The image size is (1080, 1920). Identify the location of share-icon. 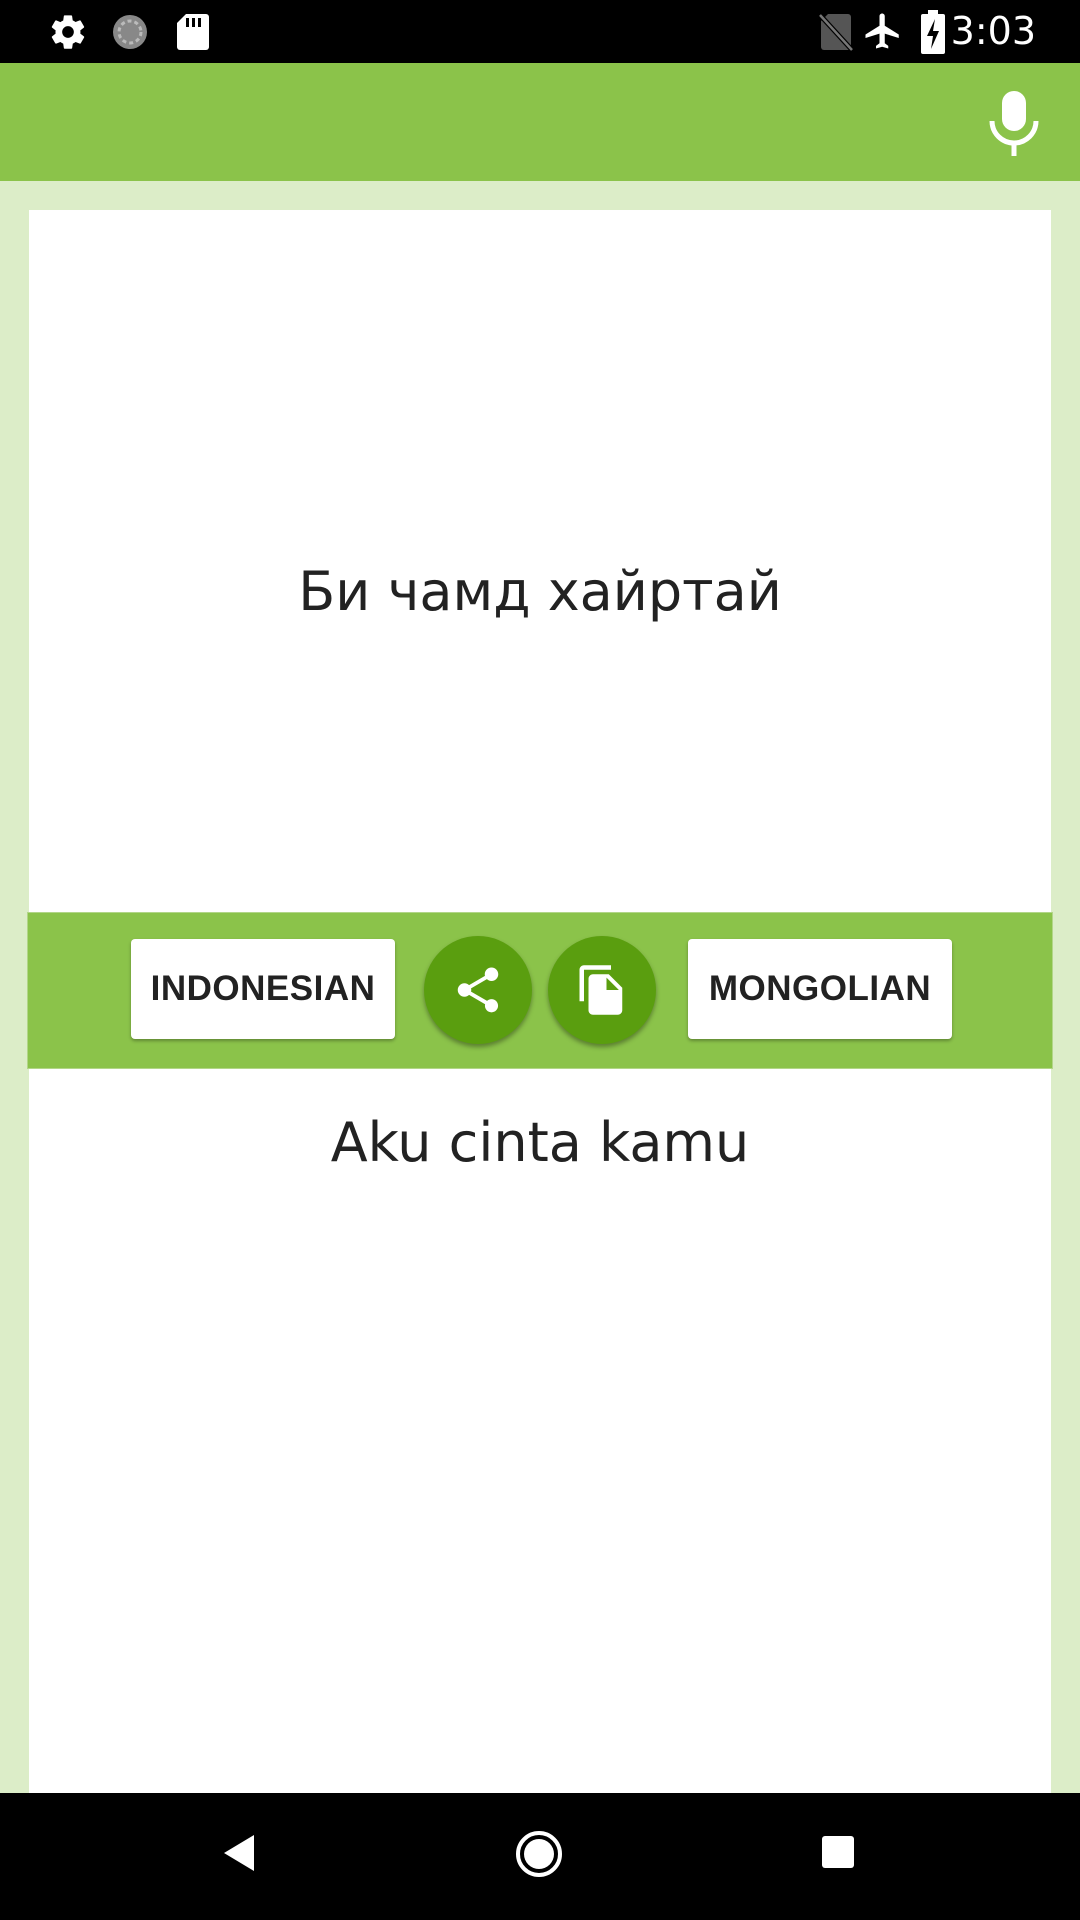
(478, 990).